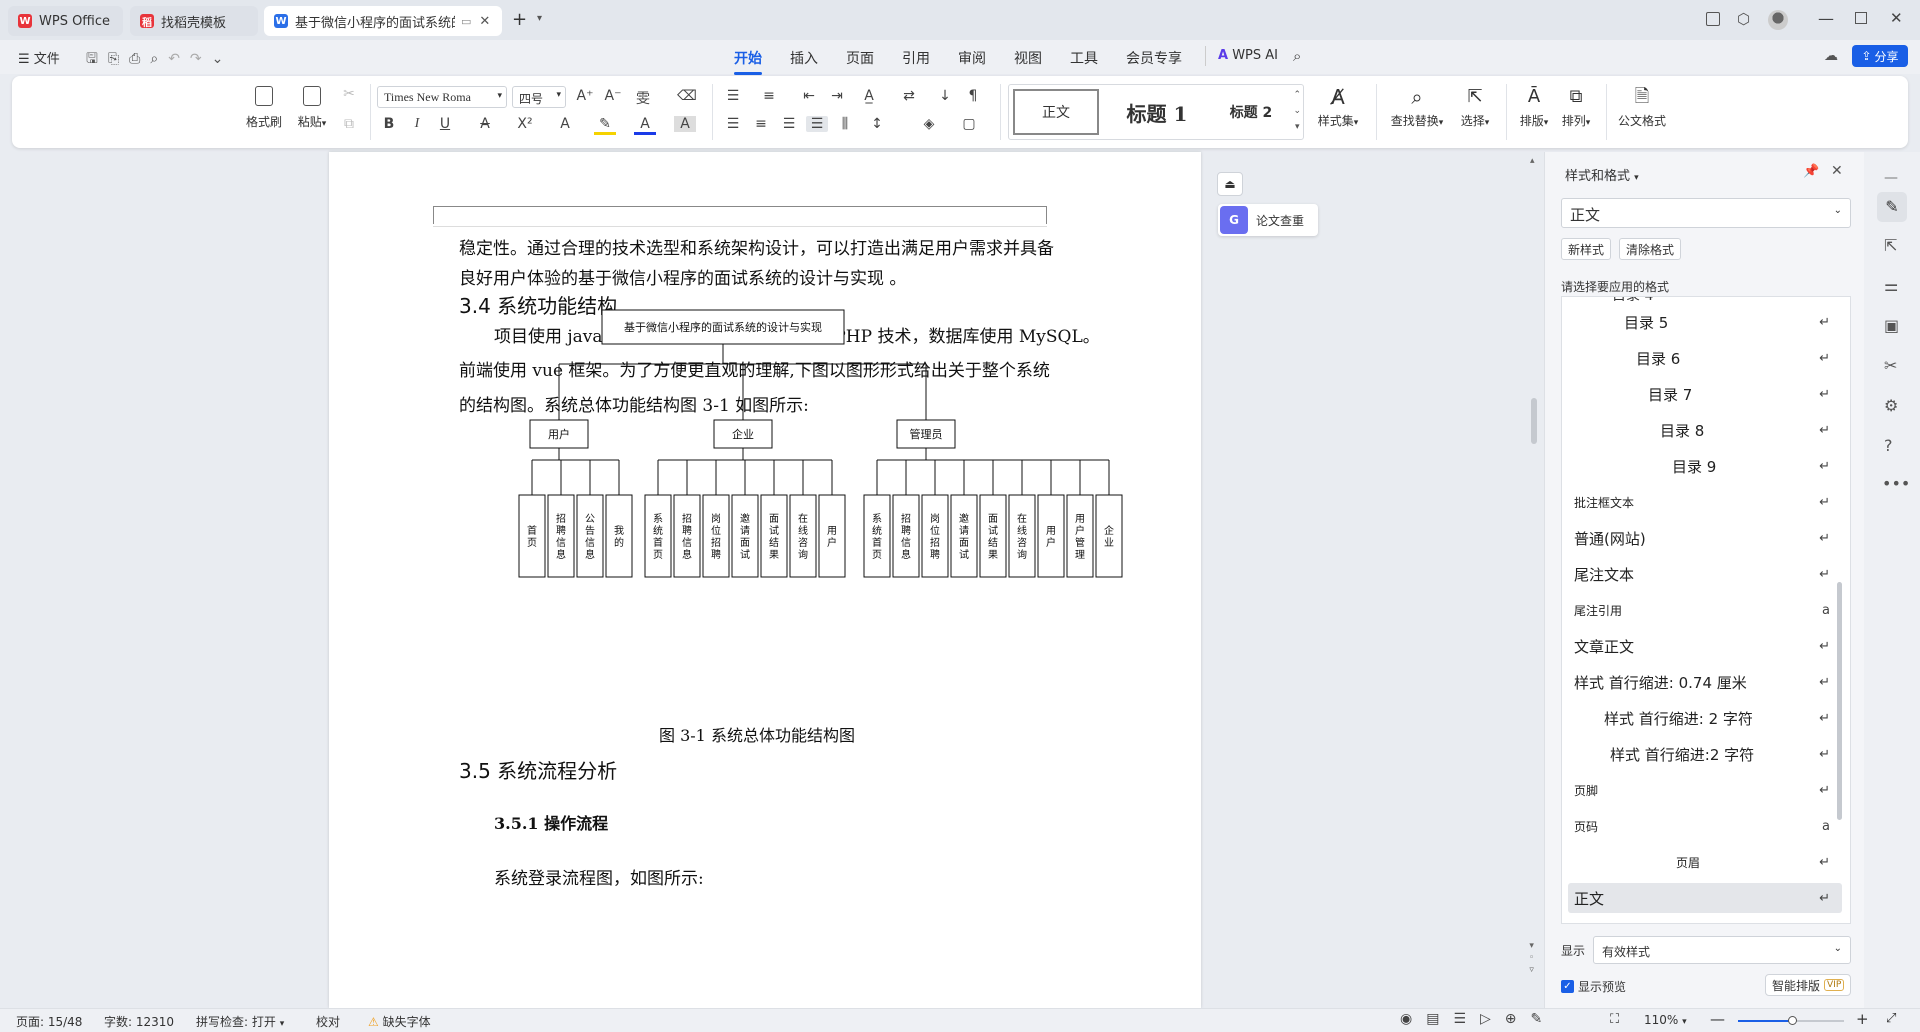 Image resolution: width=1920 pixels, height=1032 pixels. Describe the element at coordinates (769, 96) in the screenshot. I see `numbered-list-icon: ≡` at that location.